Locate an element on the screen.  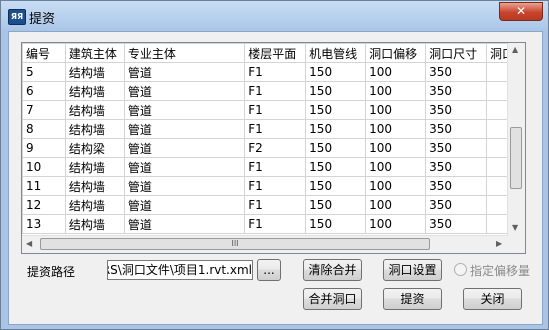
vertical-scrollbar: ▲ ▼ is located at coordinates (516, 139).